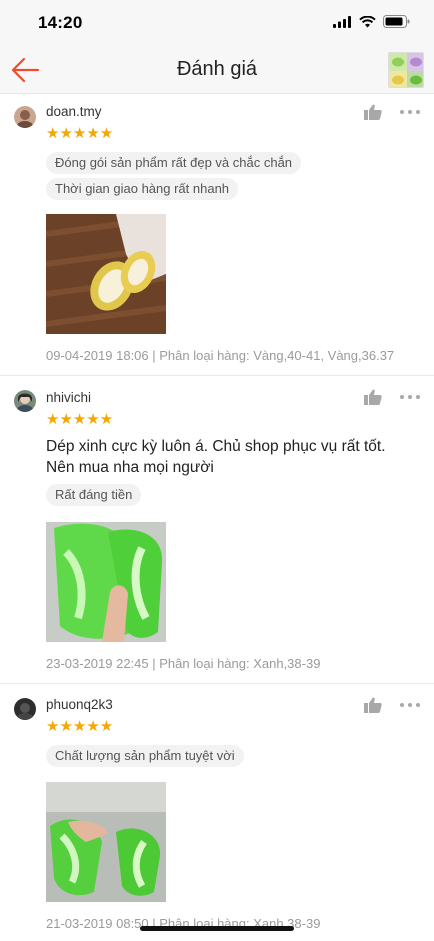 This screenshot has width=434, height=941. What do you see at coordinates (94, 495) in the screenshot?
I see `review-tag: Rất đáng tiền` at bounding box center [94, 495].